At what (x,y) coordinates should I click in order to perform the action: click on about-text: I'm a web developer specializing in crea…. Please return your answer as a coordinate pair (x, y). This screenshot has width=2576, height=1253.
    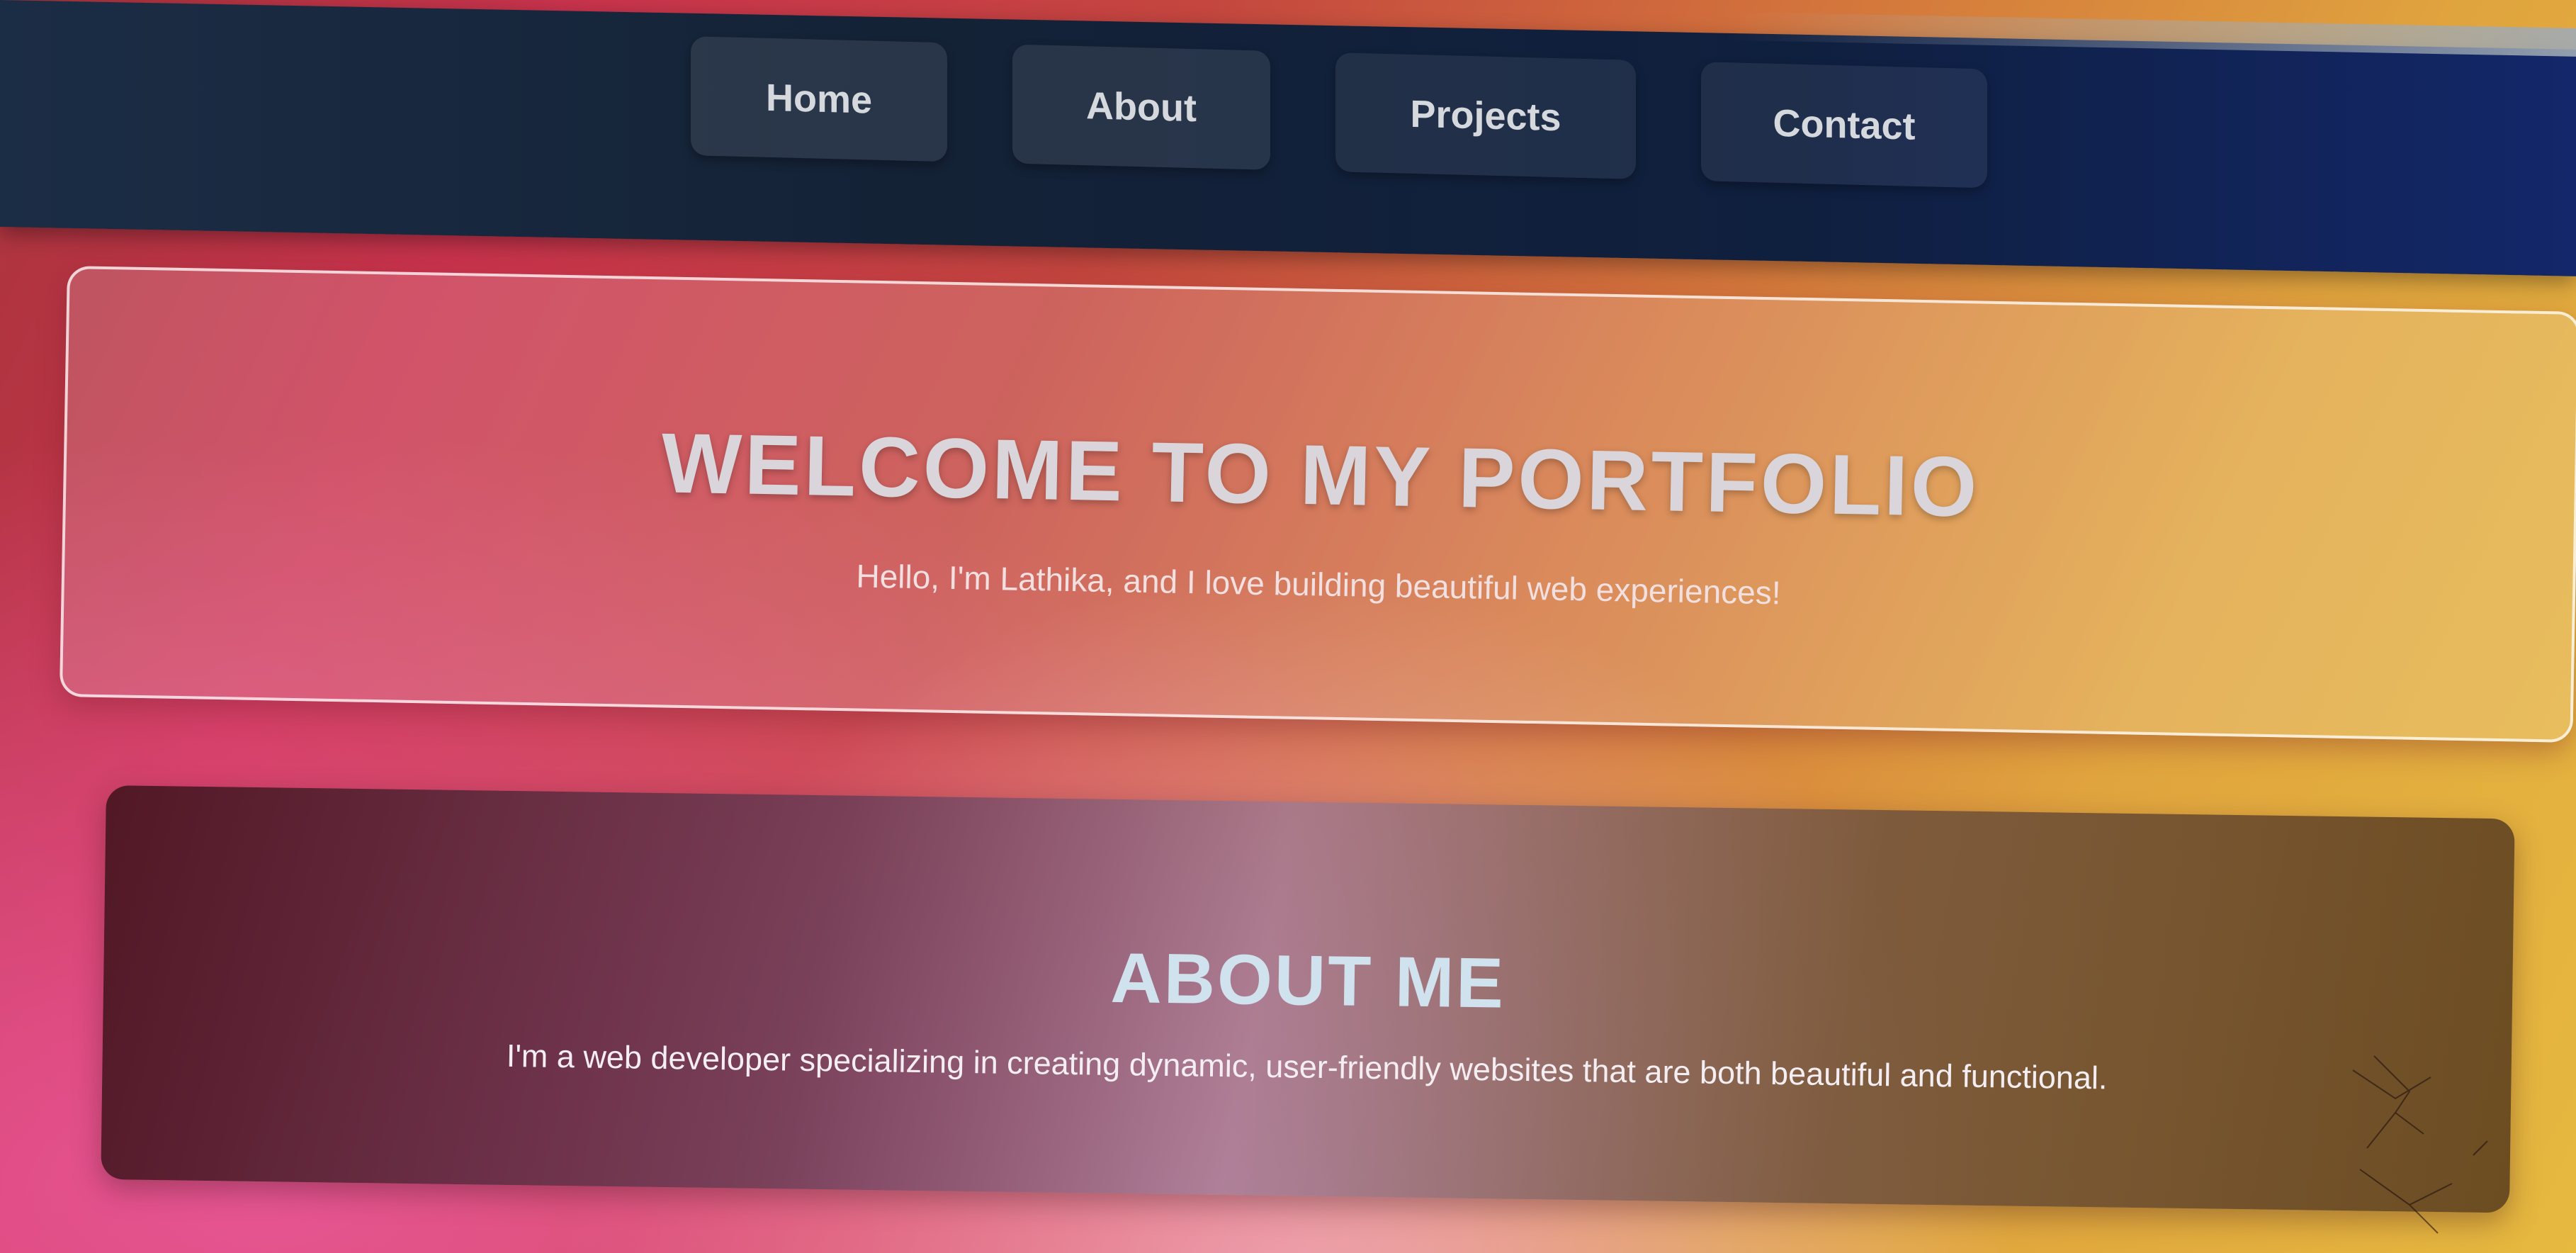
    Looking at the image, I should click on (1307, 1067).